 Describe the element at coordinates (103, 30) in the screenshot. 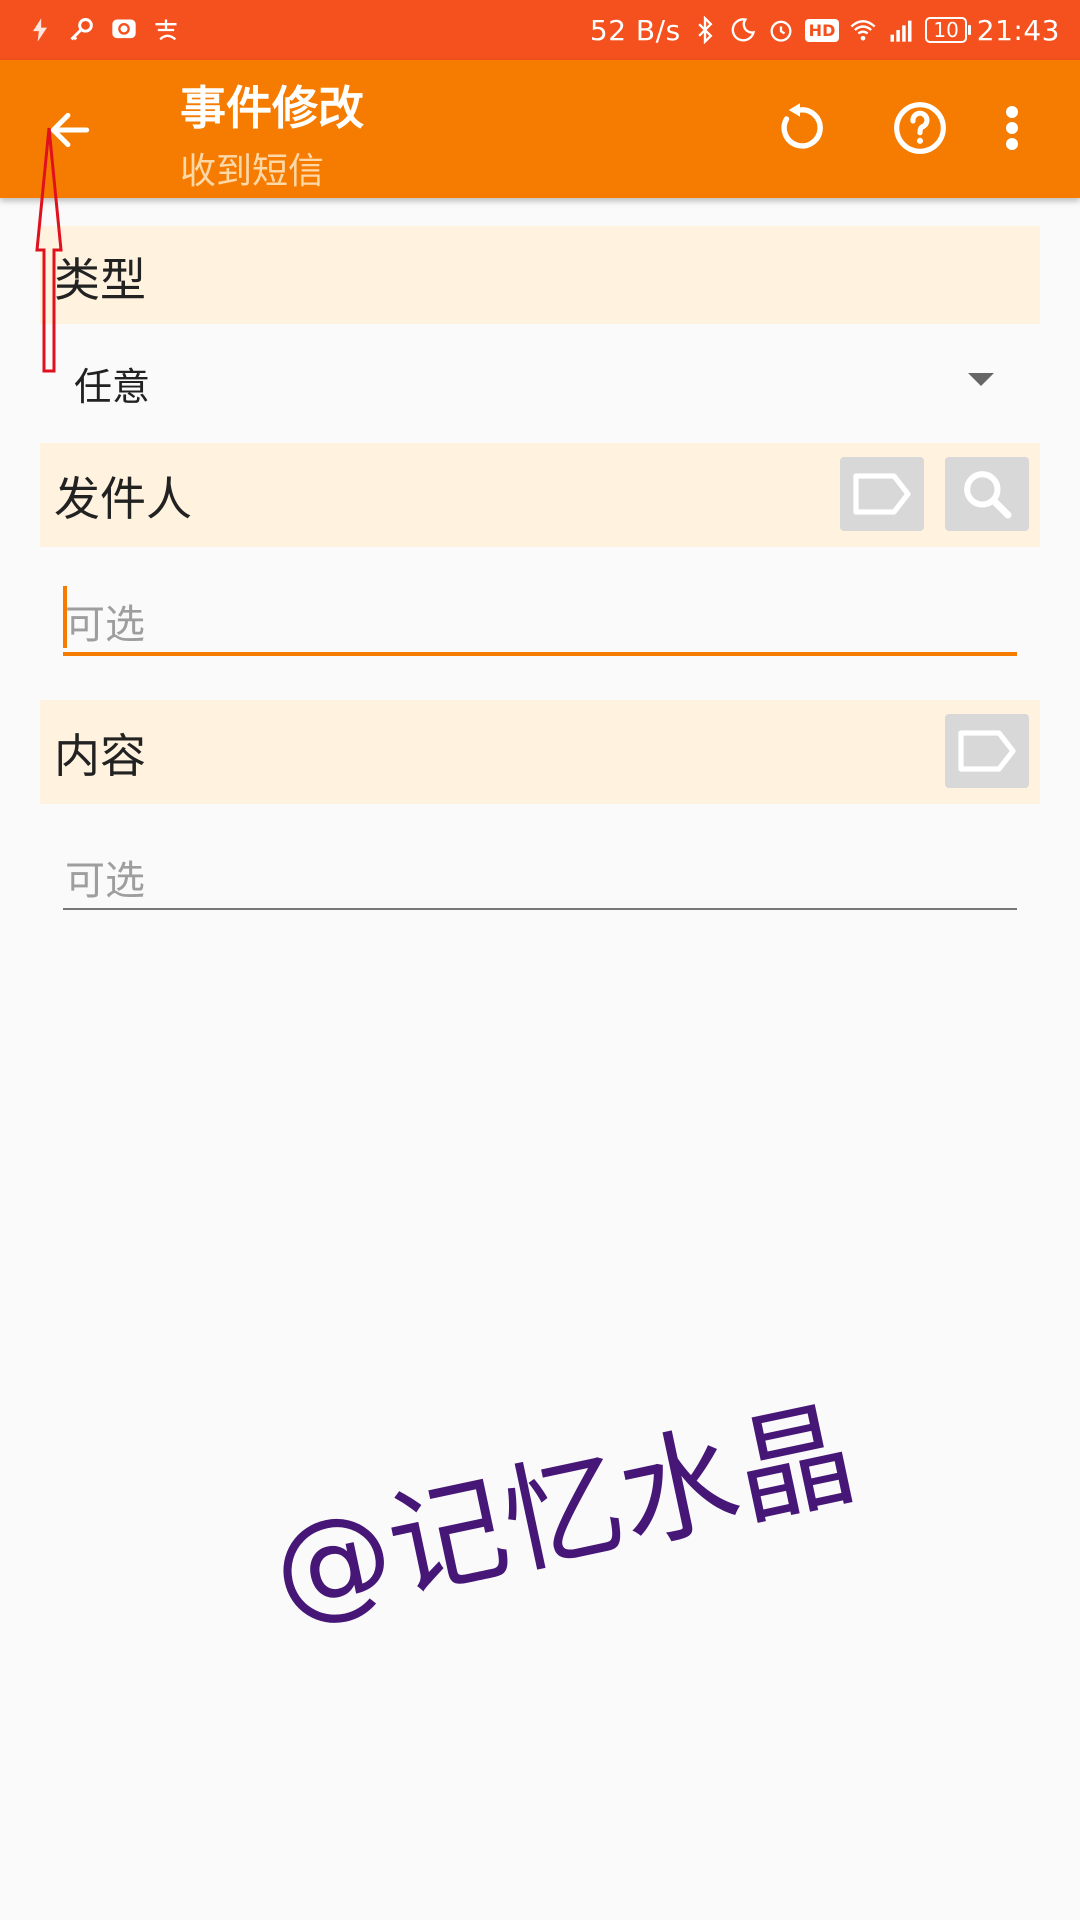

I see `status-left-icons` at that location.